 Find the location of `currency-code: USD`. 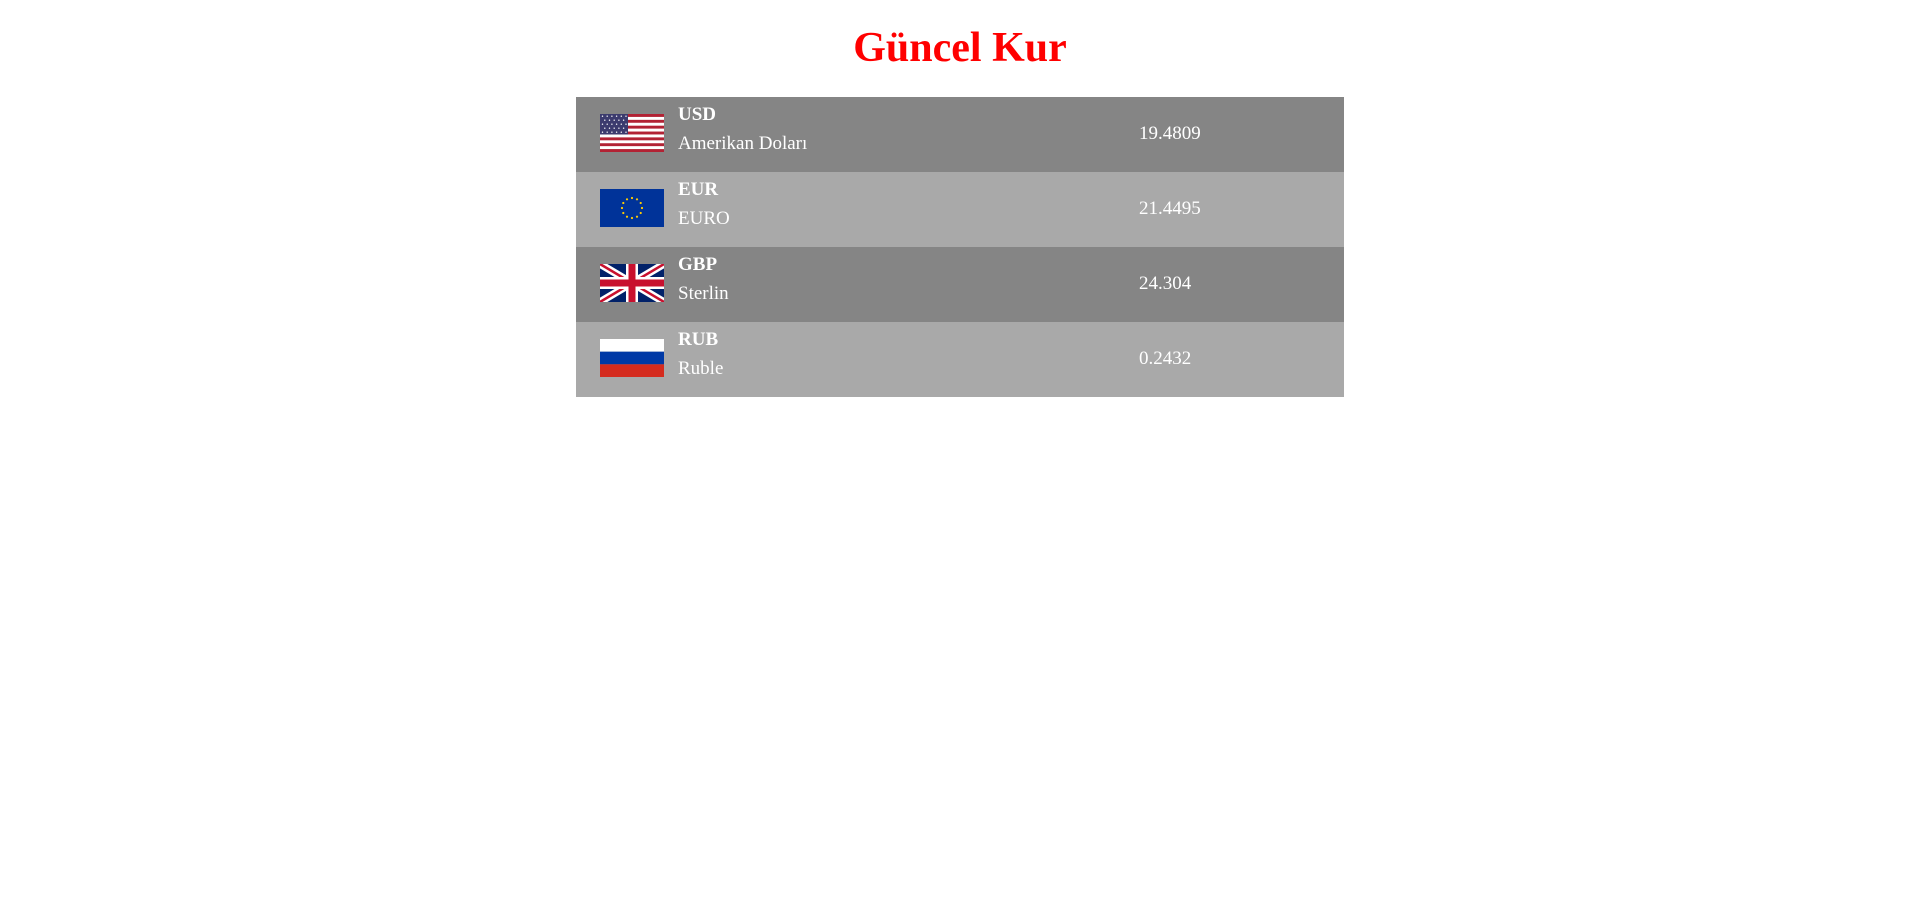

currency-code: USD is located at coordinates (697, 114).